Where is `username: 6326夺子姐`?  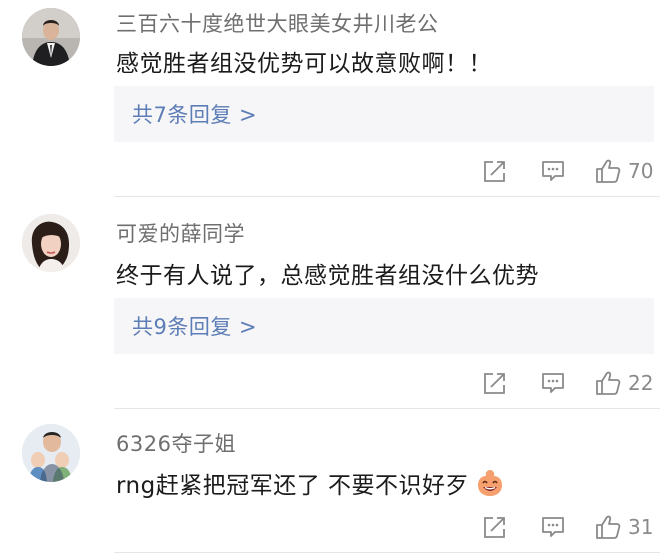 username: 6326夺子姐 is located at coordinates (176, 443).